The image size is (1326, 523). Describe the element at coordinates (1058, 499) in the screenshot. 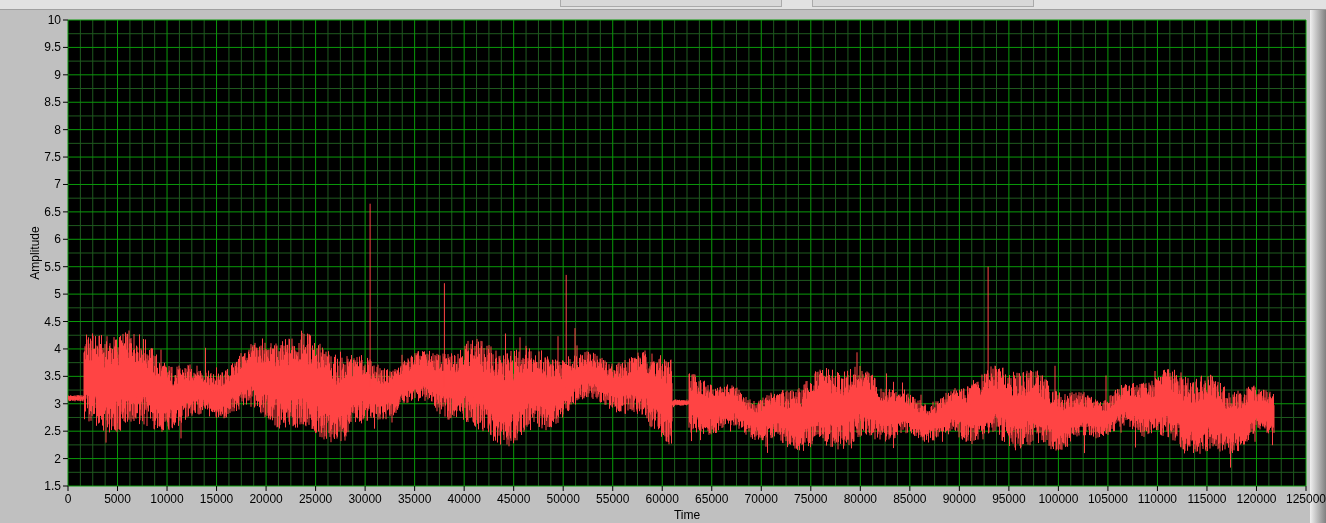

I see `x-tick-label: 100000` at that location.